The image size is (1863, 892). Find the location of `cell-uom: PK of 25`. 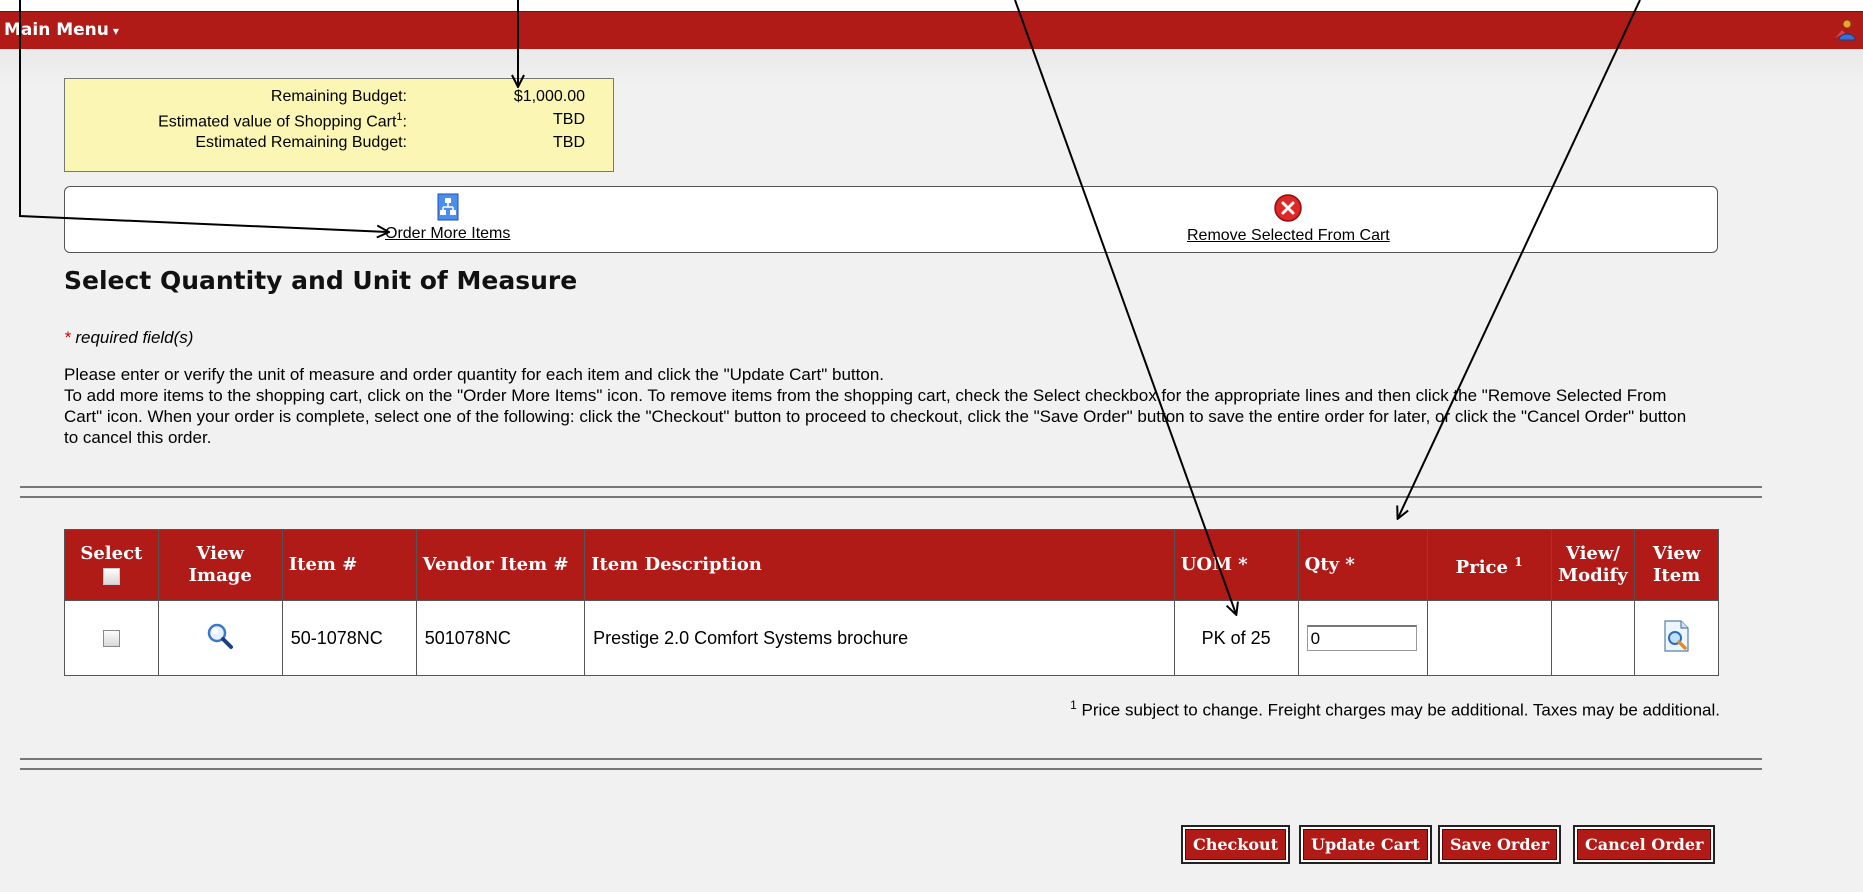

cell-uom: PK of 25 is located at coordinates (1236, 638).